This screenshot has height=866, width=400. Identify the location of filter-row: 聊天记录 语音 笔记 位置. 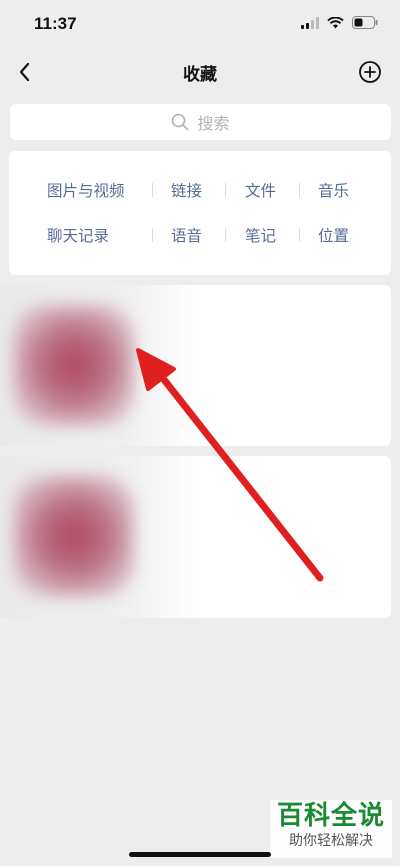
(200, 236).